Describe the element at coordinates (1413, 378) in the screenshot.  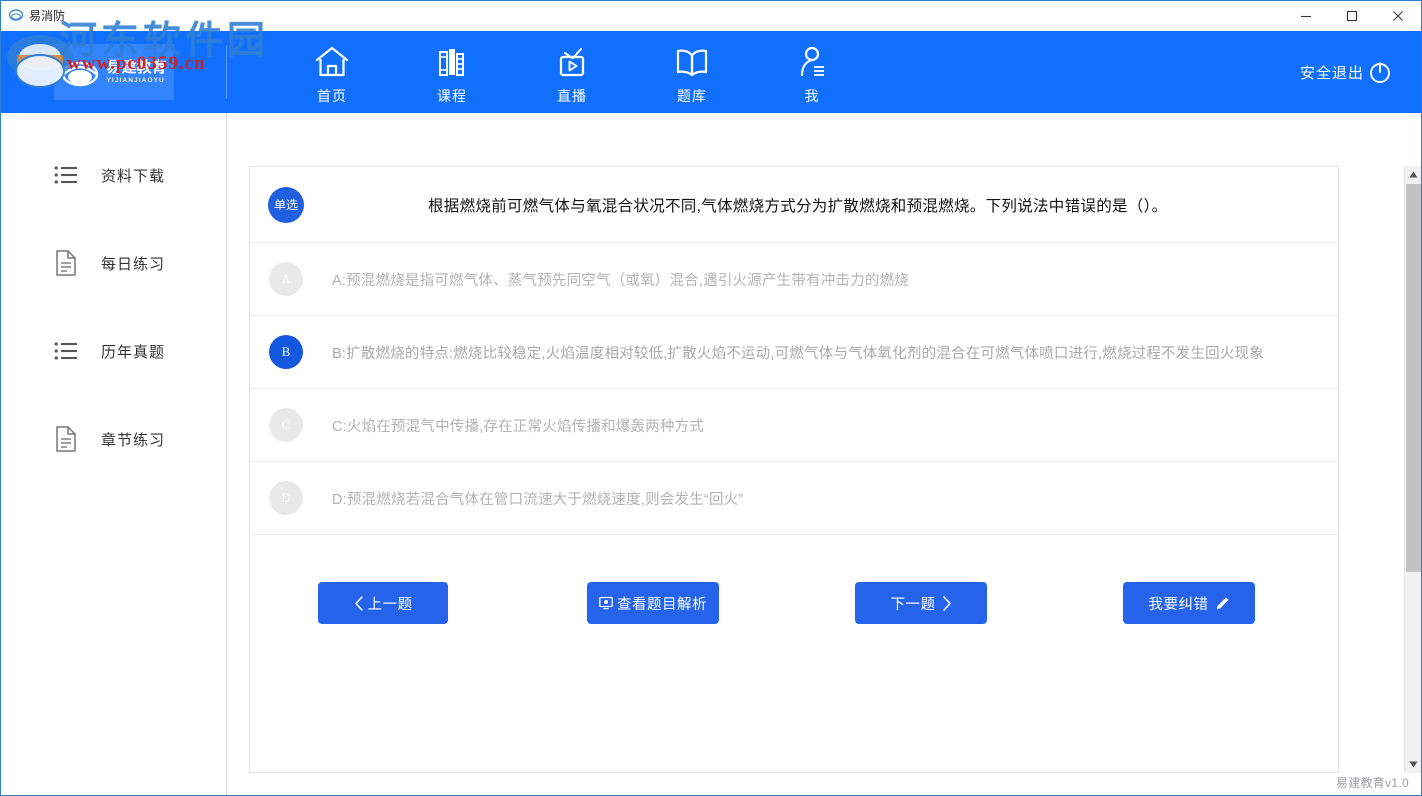
I see `scrollbar-thumb` at that location.